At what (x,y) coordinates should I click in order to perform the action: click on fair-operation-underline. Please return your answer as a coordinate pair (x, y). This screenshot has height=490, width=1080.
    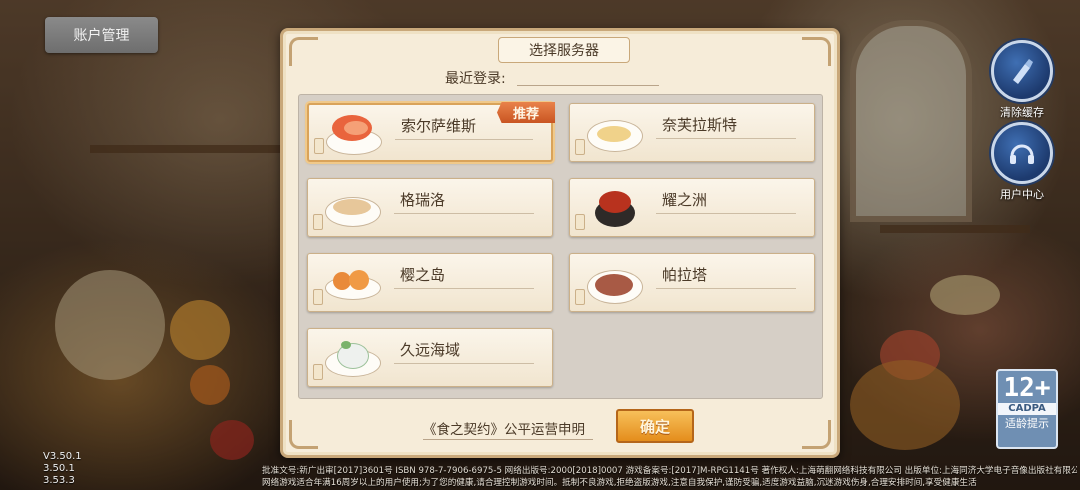
    Looking at the image, I should click on (508, 439).